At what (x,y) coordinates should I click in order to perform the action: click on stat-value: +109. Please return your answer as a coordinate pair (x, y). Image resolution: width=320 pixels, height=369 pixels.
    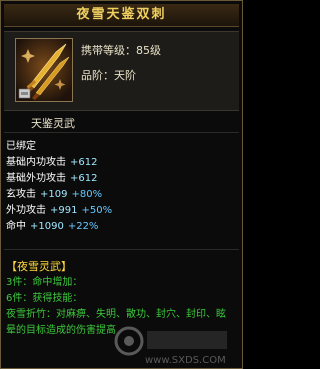
    Looking at the image, I should click on (54, 194).